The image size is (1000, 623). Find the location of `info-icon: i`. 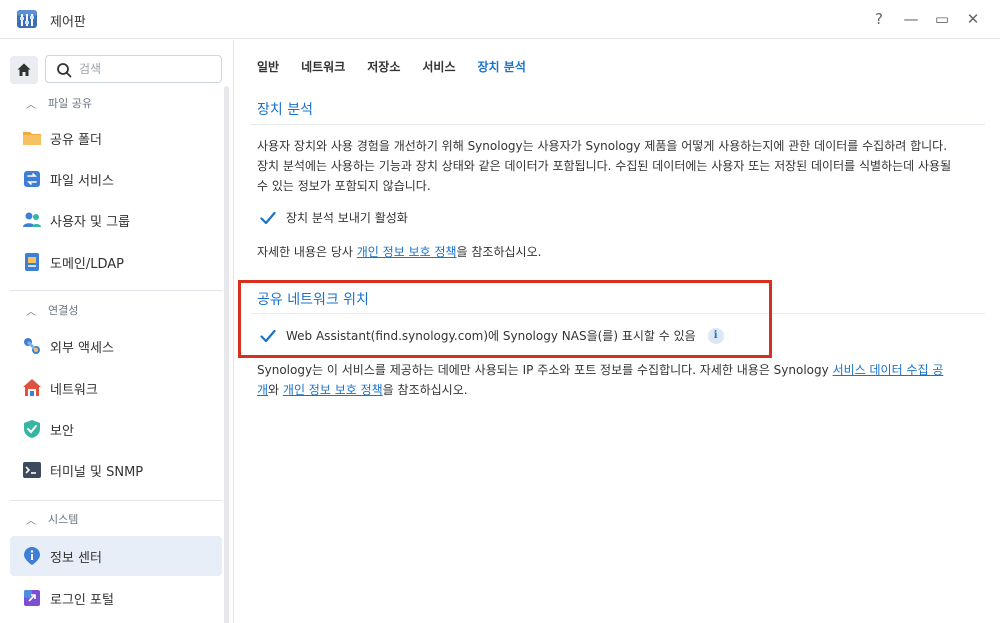

info-icon: i is located at coordinates (715, 335).